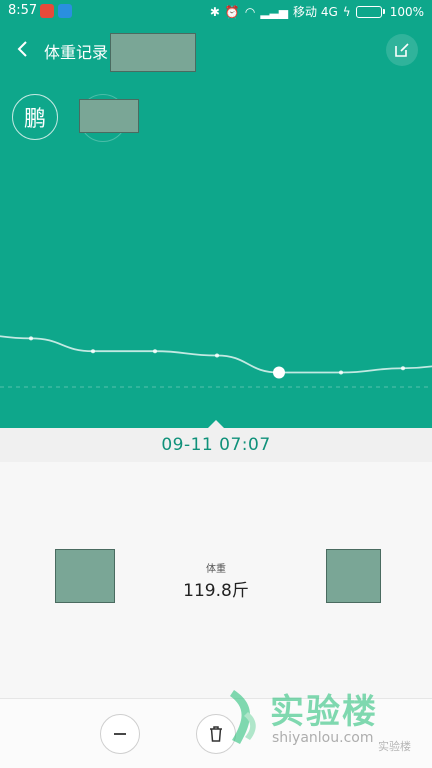 The height and width of the screenshot is (768, 432). Describe the element at coordinates (315, 12) in the screenshot. I see `carrier-label: 移动 4G` at that location.